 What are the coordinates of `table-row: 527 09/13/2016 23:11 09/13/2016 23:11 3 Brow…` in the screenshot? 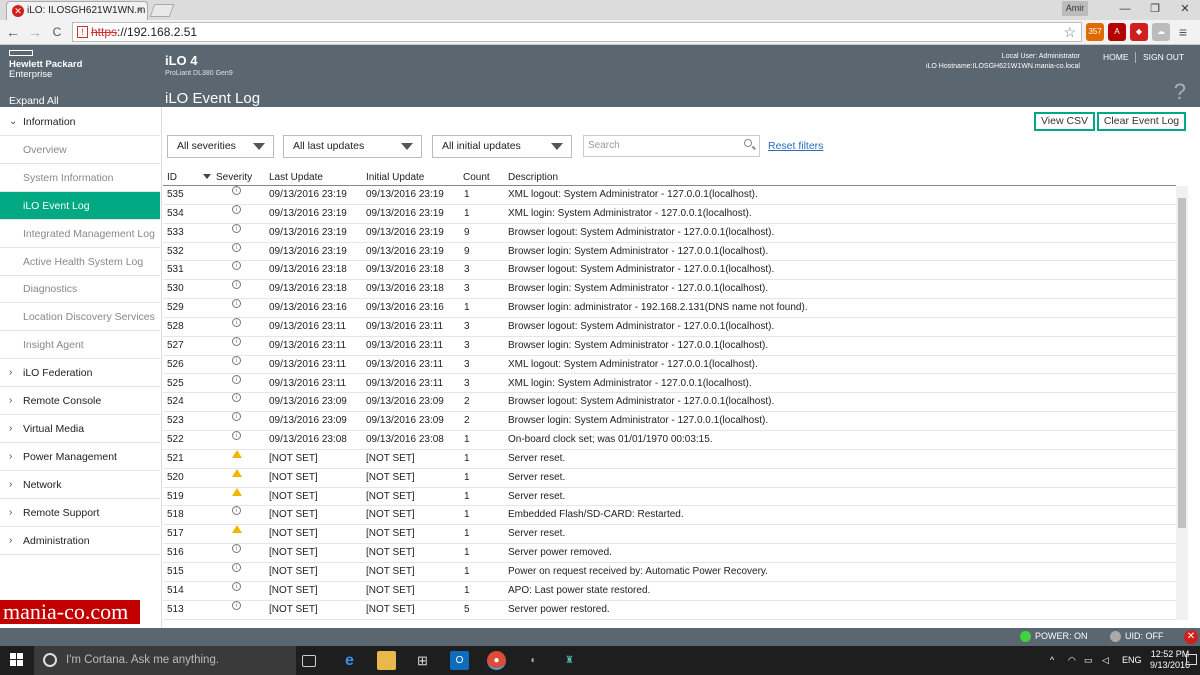 It's located at (669, 346).